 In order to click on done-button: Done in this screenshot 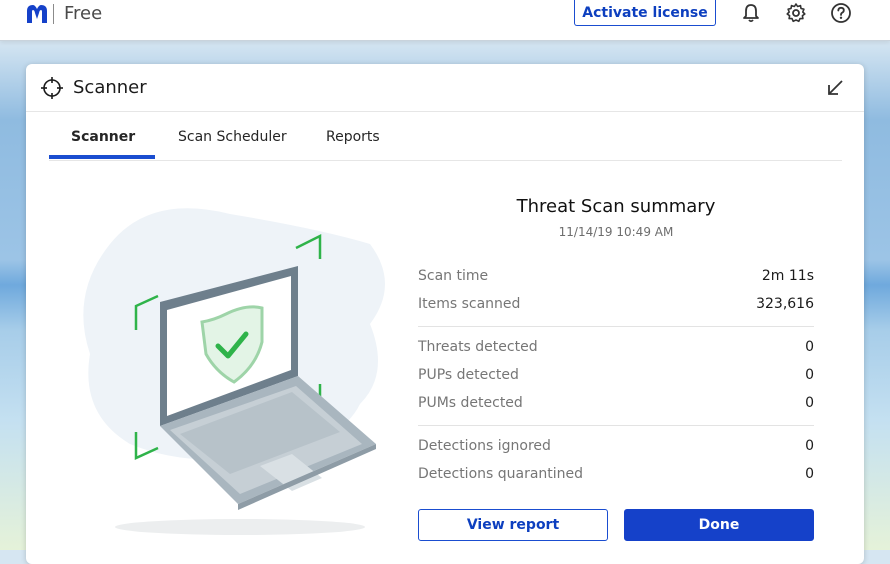, I will do `click(719, 525)`.